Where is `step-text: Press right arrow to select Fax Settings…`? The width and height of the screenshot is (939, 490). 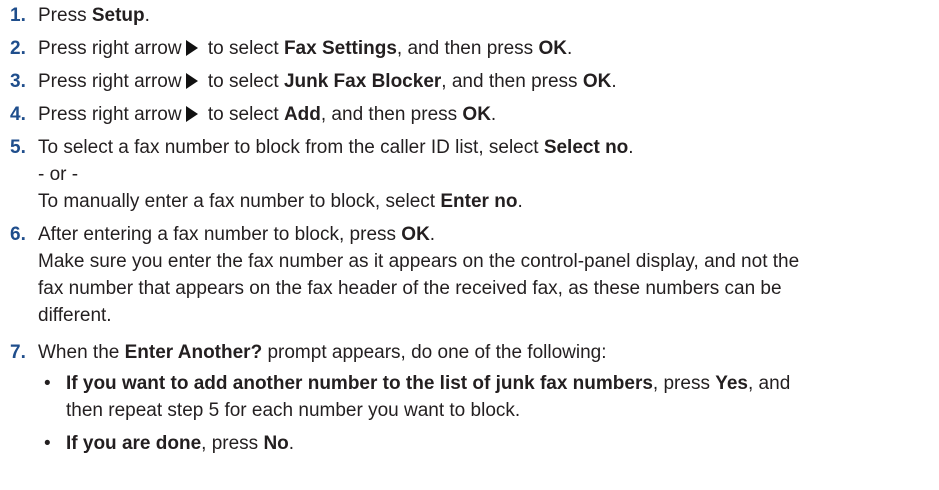 step-text: Press right arrow to select Fax Settings… is located at coordinates (305, 48).